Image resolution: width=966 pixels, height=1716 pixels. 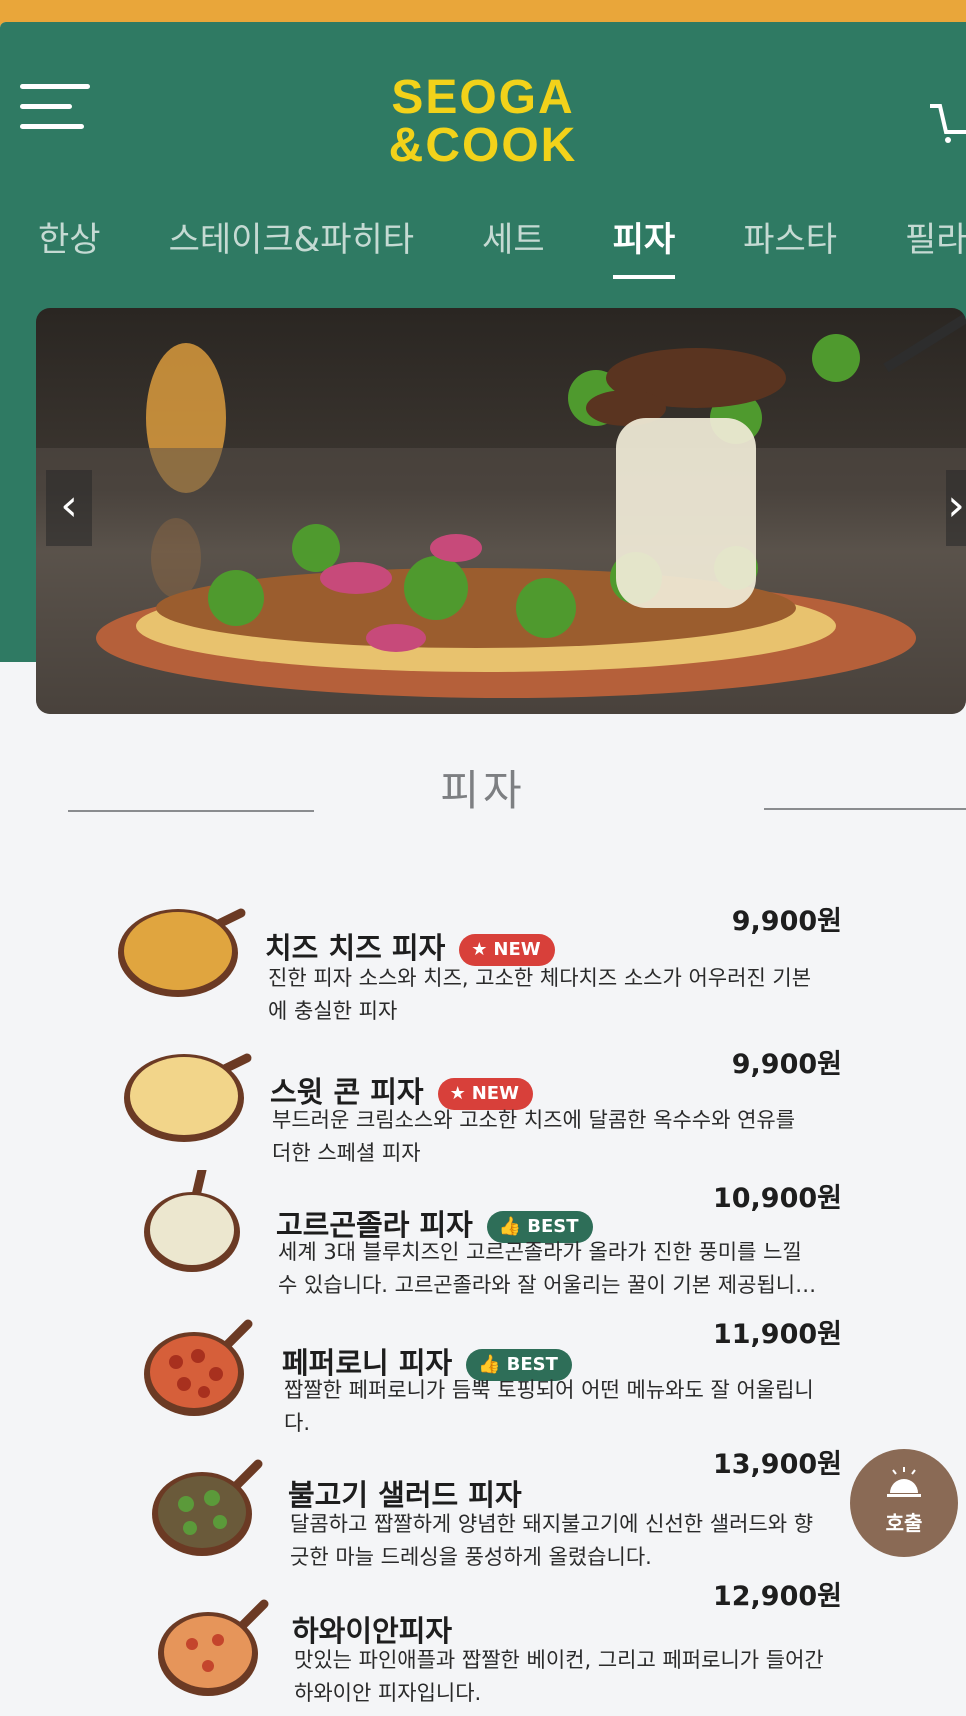 I want to click on call-button-label: 호출, so click(x=904, y=1523).